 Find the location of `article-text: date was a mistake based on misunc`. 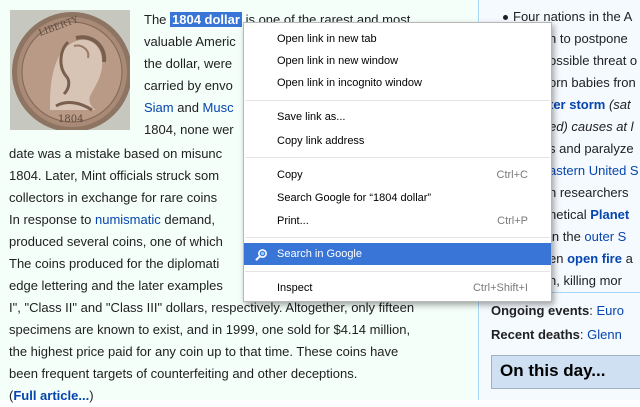

article-text: date was a mistake based on misunc is located at coordinates (116, 153).